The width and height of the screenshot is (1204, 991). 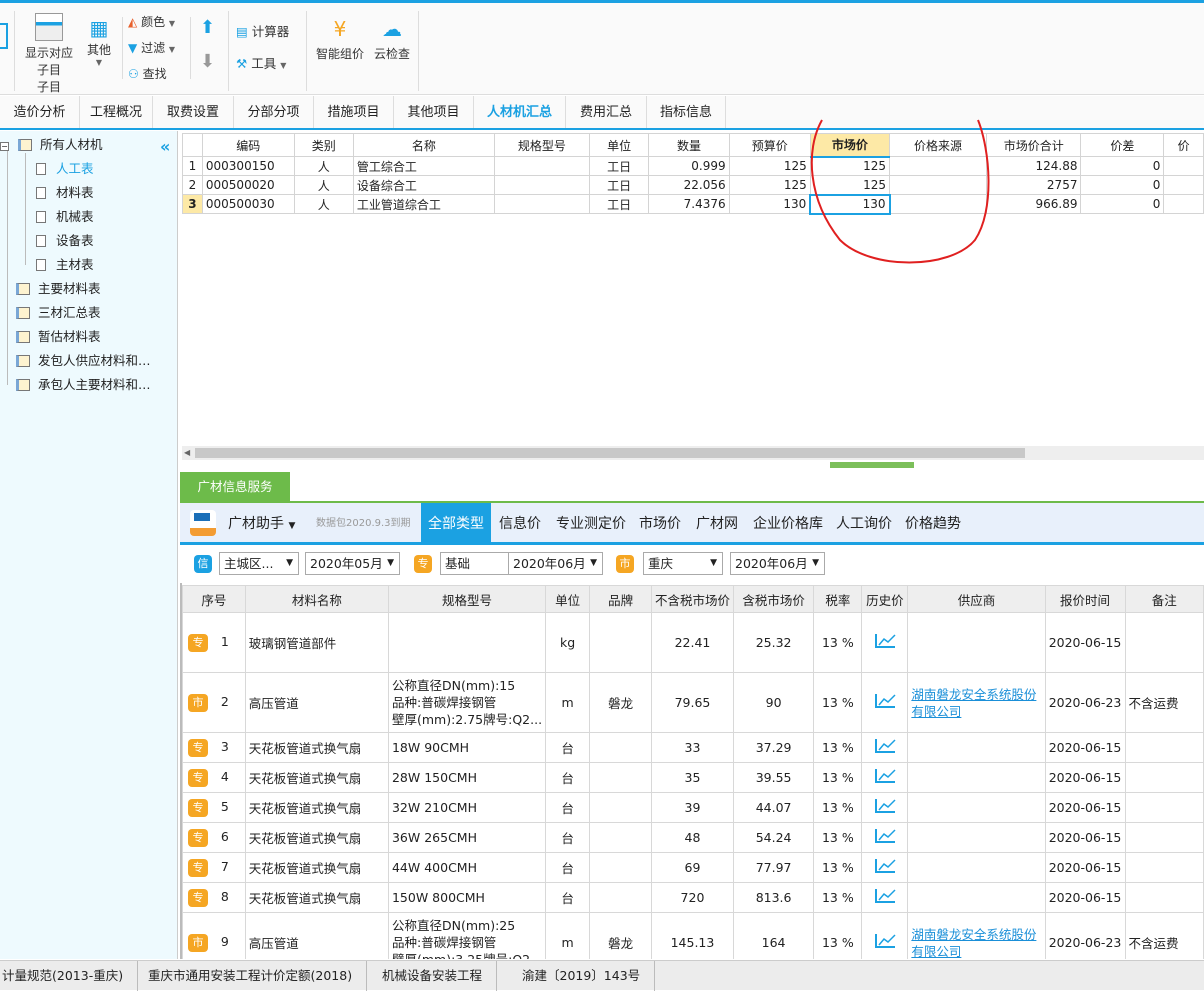 I want to click on nav-all-types: 全部类型, so click(x=456, y=522).